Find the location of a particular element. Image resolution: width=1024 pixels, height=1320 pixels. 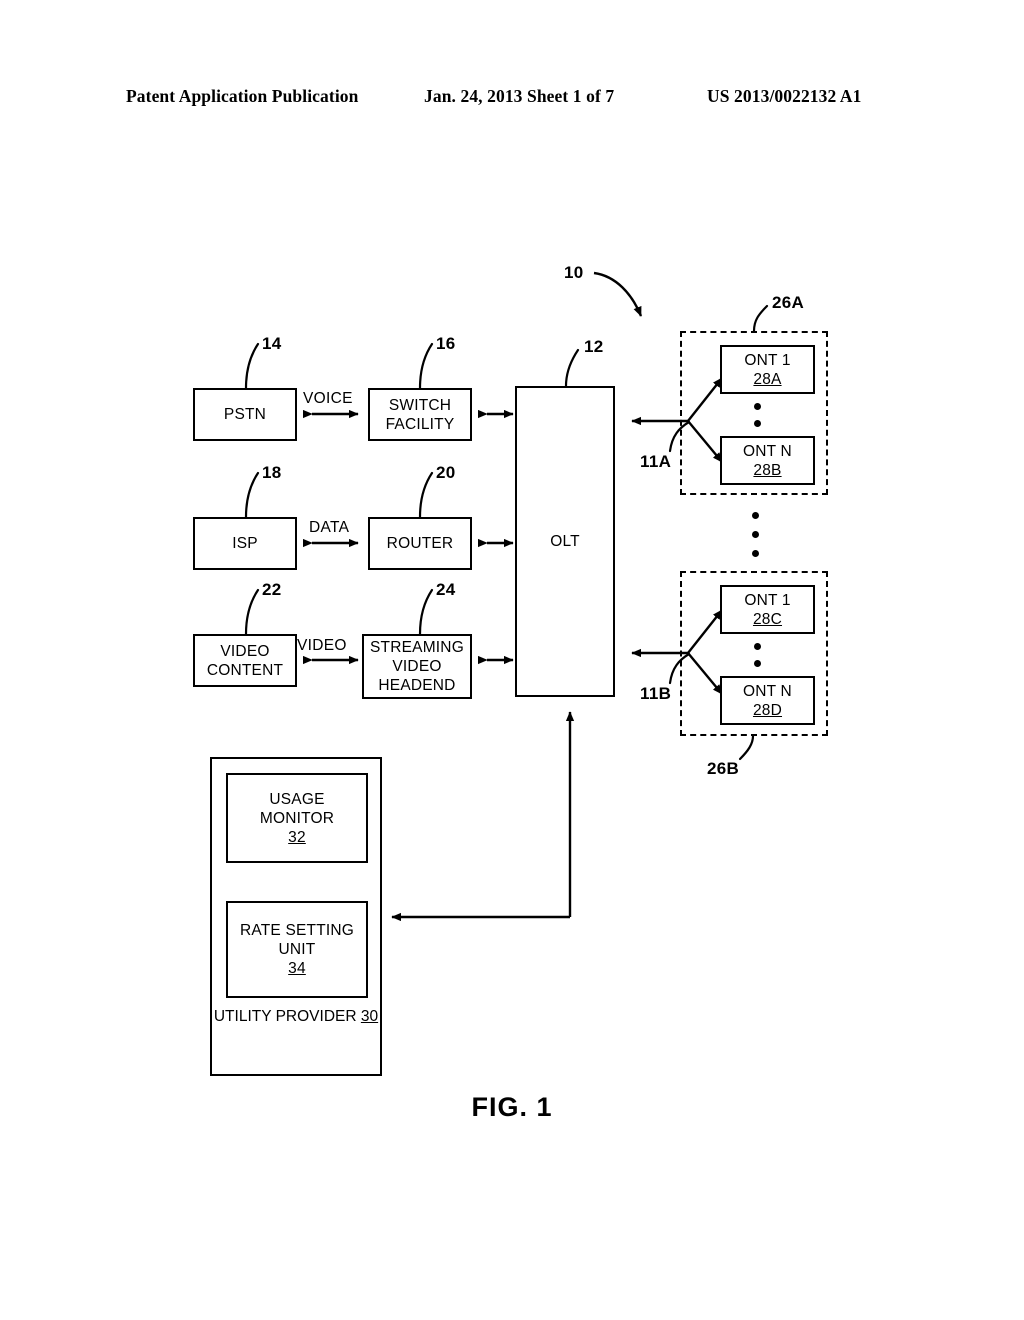

ref-label-14: 14 is located at coordinates (272, 343).